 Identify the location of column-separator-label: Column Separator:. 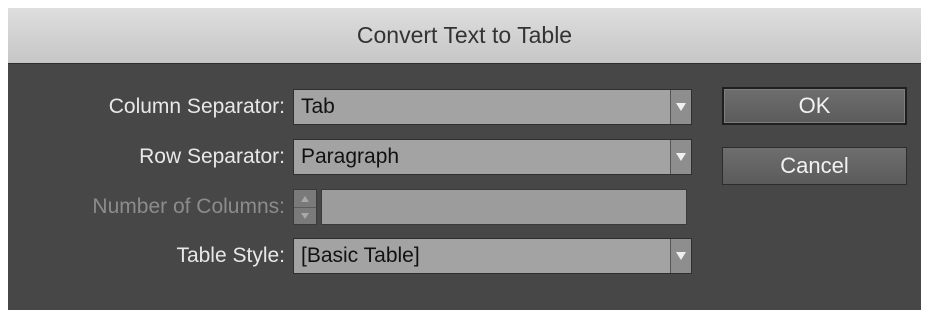
(196, 106).